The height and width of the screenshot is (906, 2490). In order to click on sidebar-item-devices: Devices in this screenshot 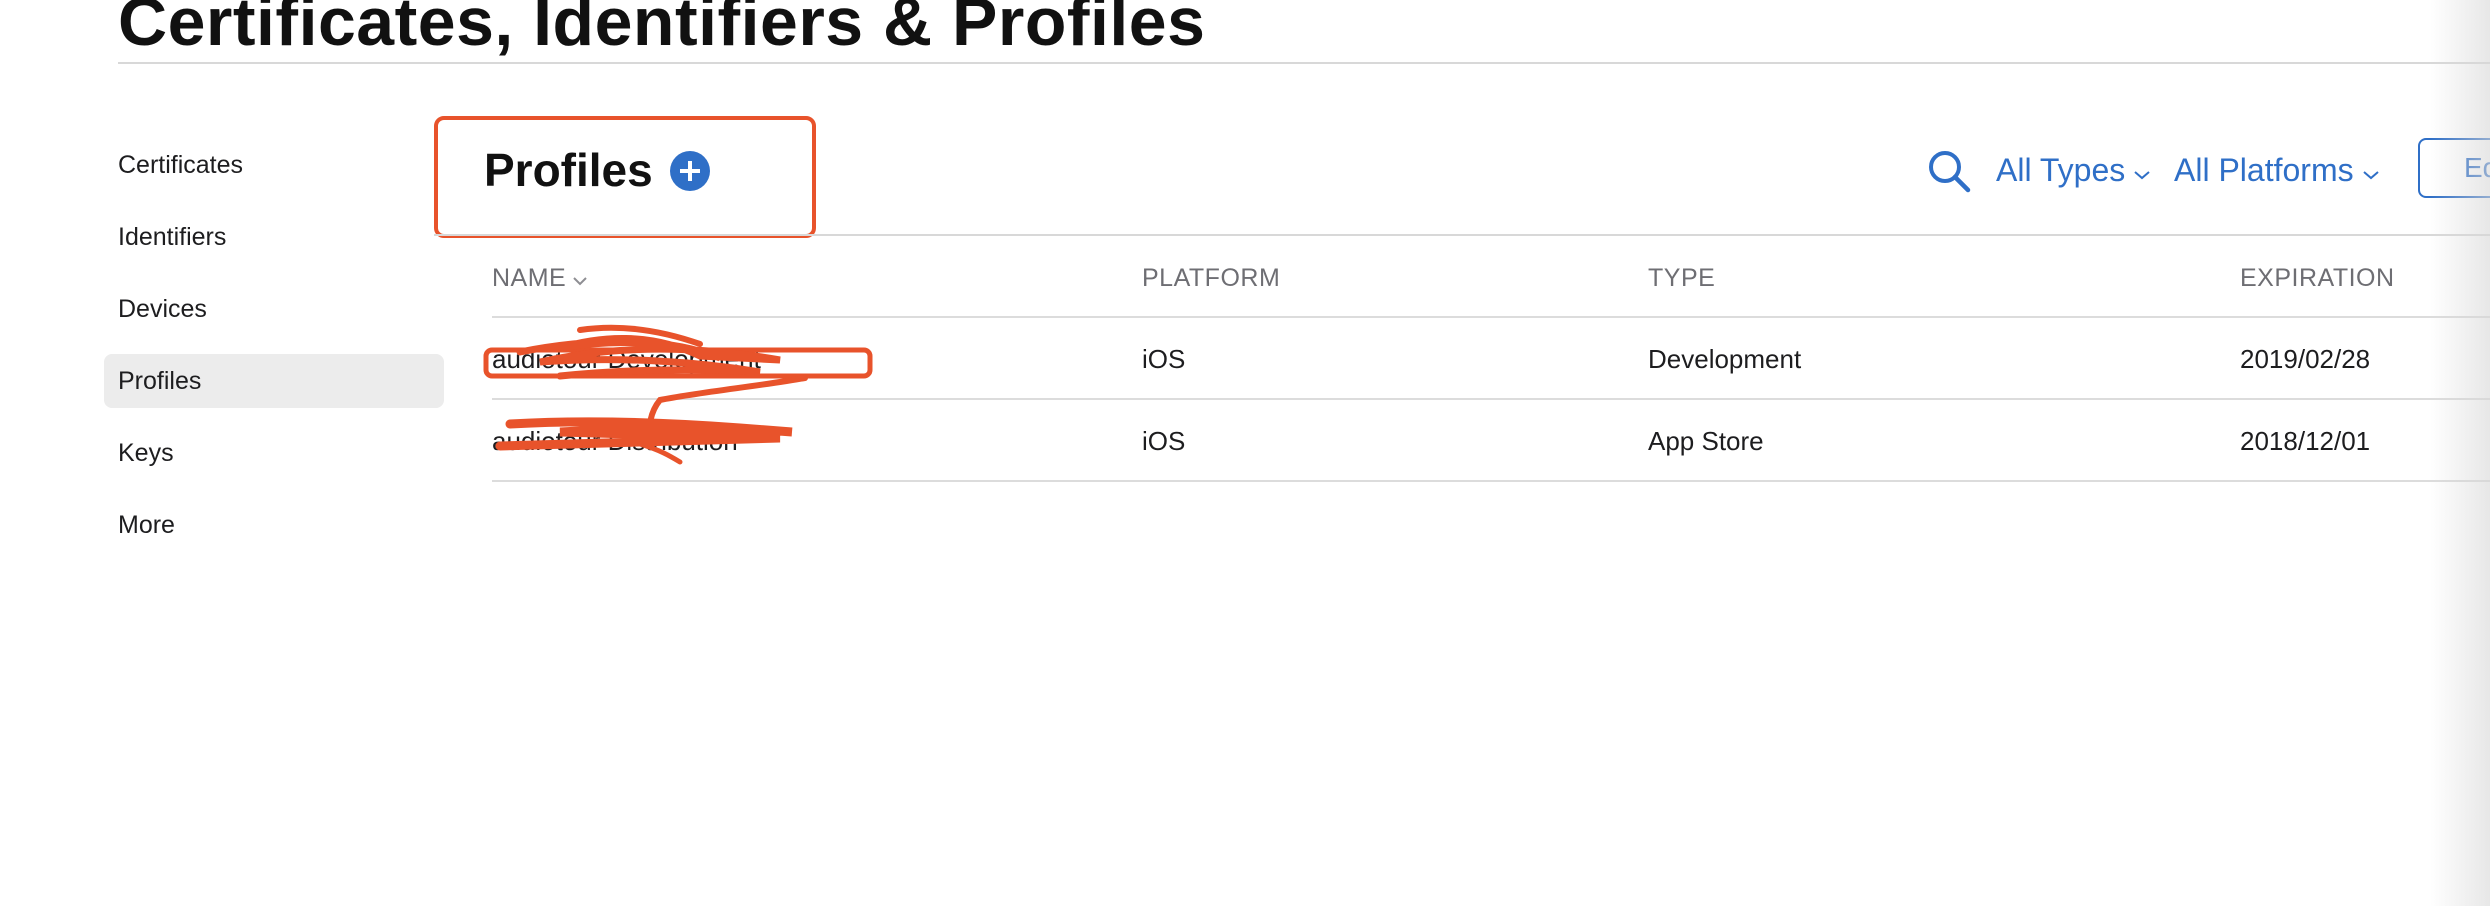, I will do `click(274, 309)`.